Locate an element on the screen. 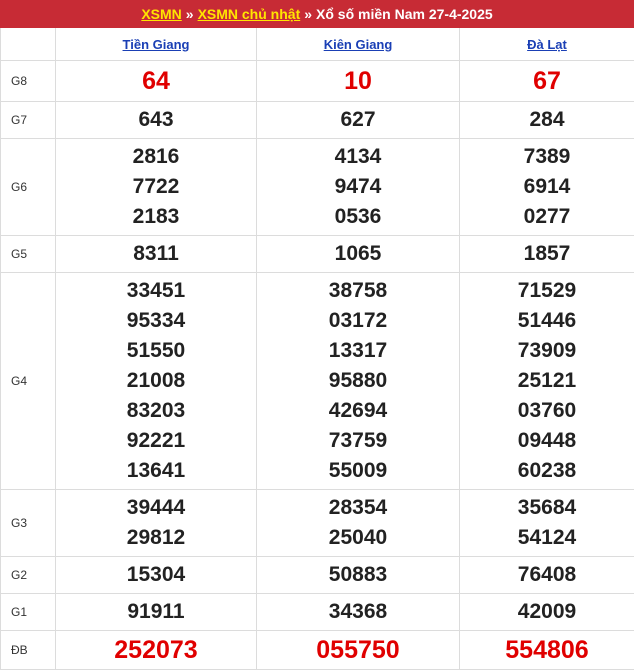 The height and width of the screenshot is (670, 634). prize-cell: 2816 7722 2183 is located at coordinates (156, 187).